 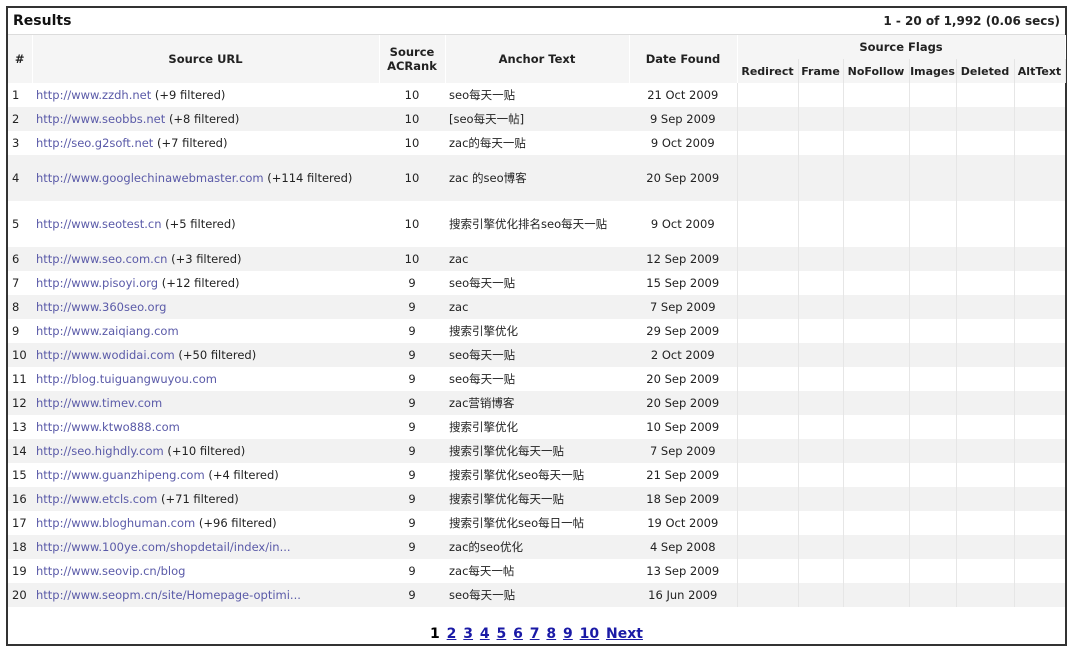 I want to click on source-url-cell: http://www.ktwo888.com, so click(x=205, y=427).